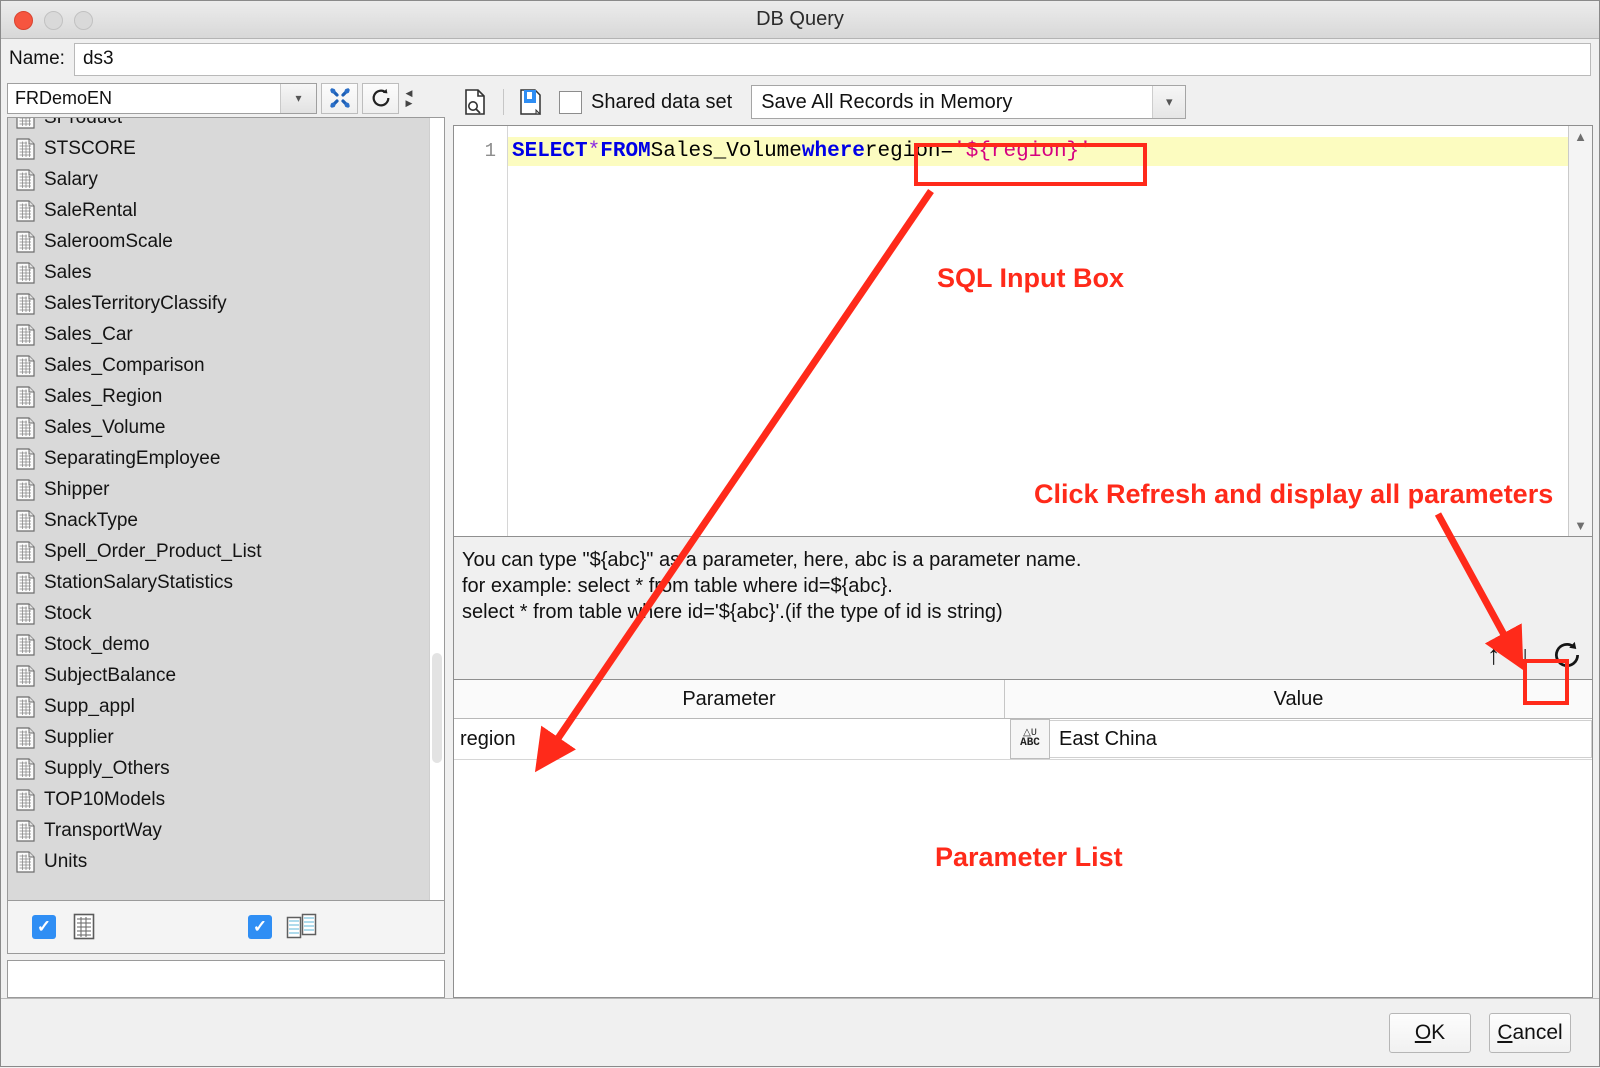 This screenshot has height=1068, width=1600. Describe the element at coordinates (219, 520) in the screenshot. I see `list-item: SnackType` at that location.